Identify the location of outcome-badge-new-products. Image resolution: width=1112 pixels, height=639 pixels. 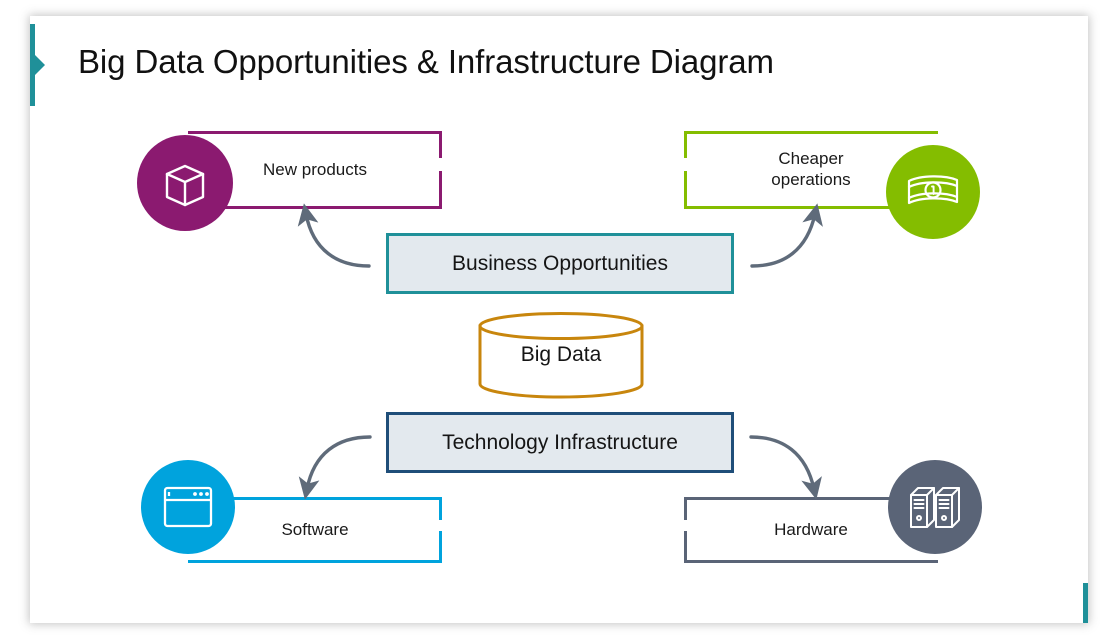
(185, 183).